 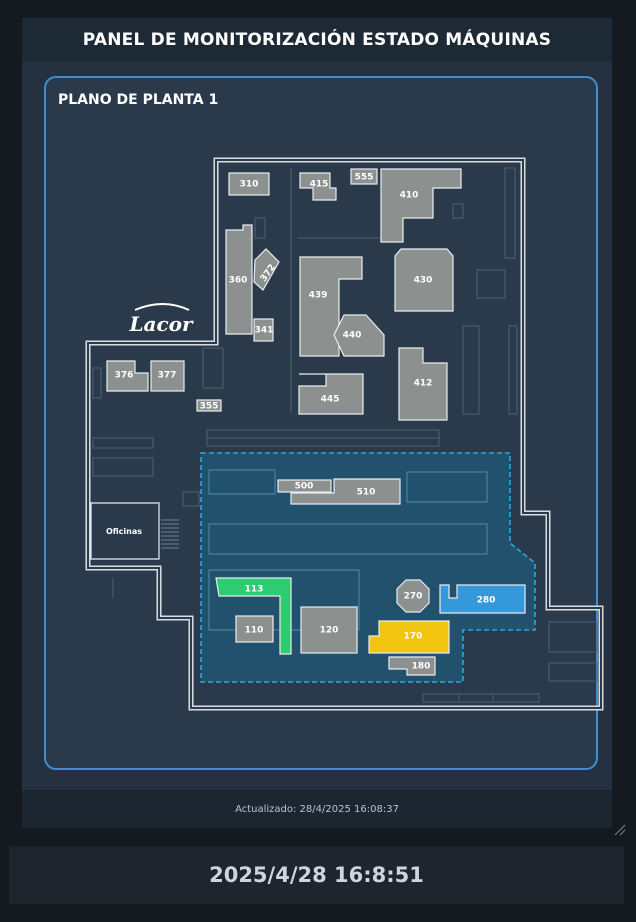 I want to click on machine-label: 510, so click(x=366, y=493).